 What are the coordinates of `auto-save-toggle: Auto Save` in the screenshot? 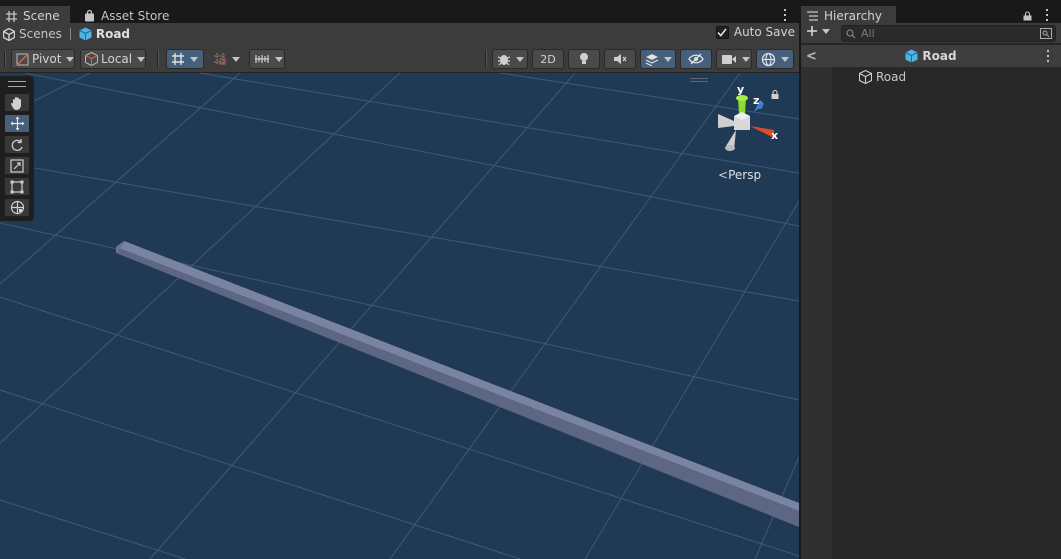 It's located at (755, 32).